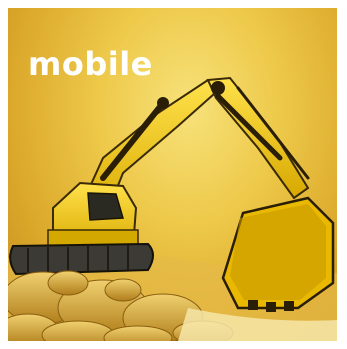 Image resolution: width=347 pixels, height=349 pixels. What do you see at coordinates (81, 259) in the screenshot?
I see `tracks` at bounding box center [81, 259].